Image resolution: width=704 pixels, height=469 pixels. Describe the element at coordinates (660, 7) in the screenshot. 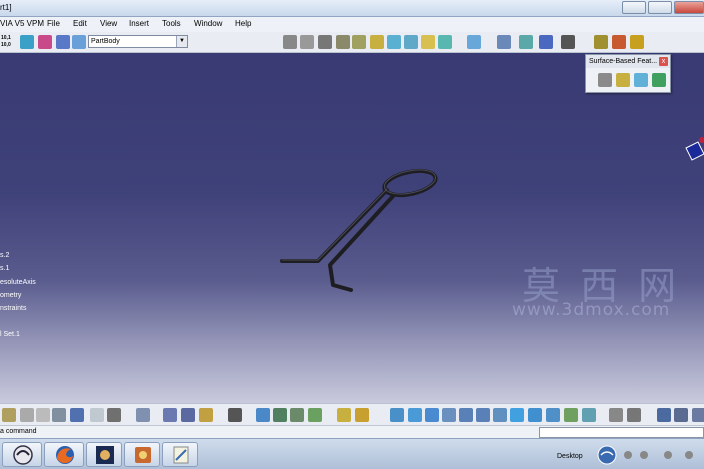

I see `maximize-button` at that location.